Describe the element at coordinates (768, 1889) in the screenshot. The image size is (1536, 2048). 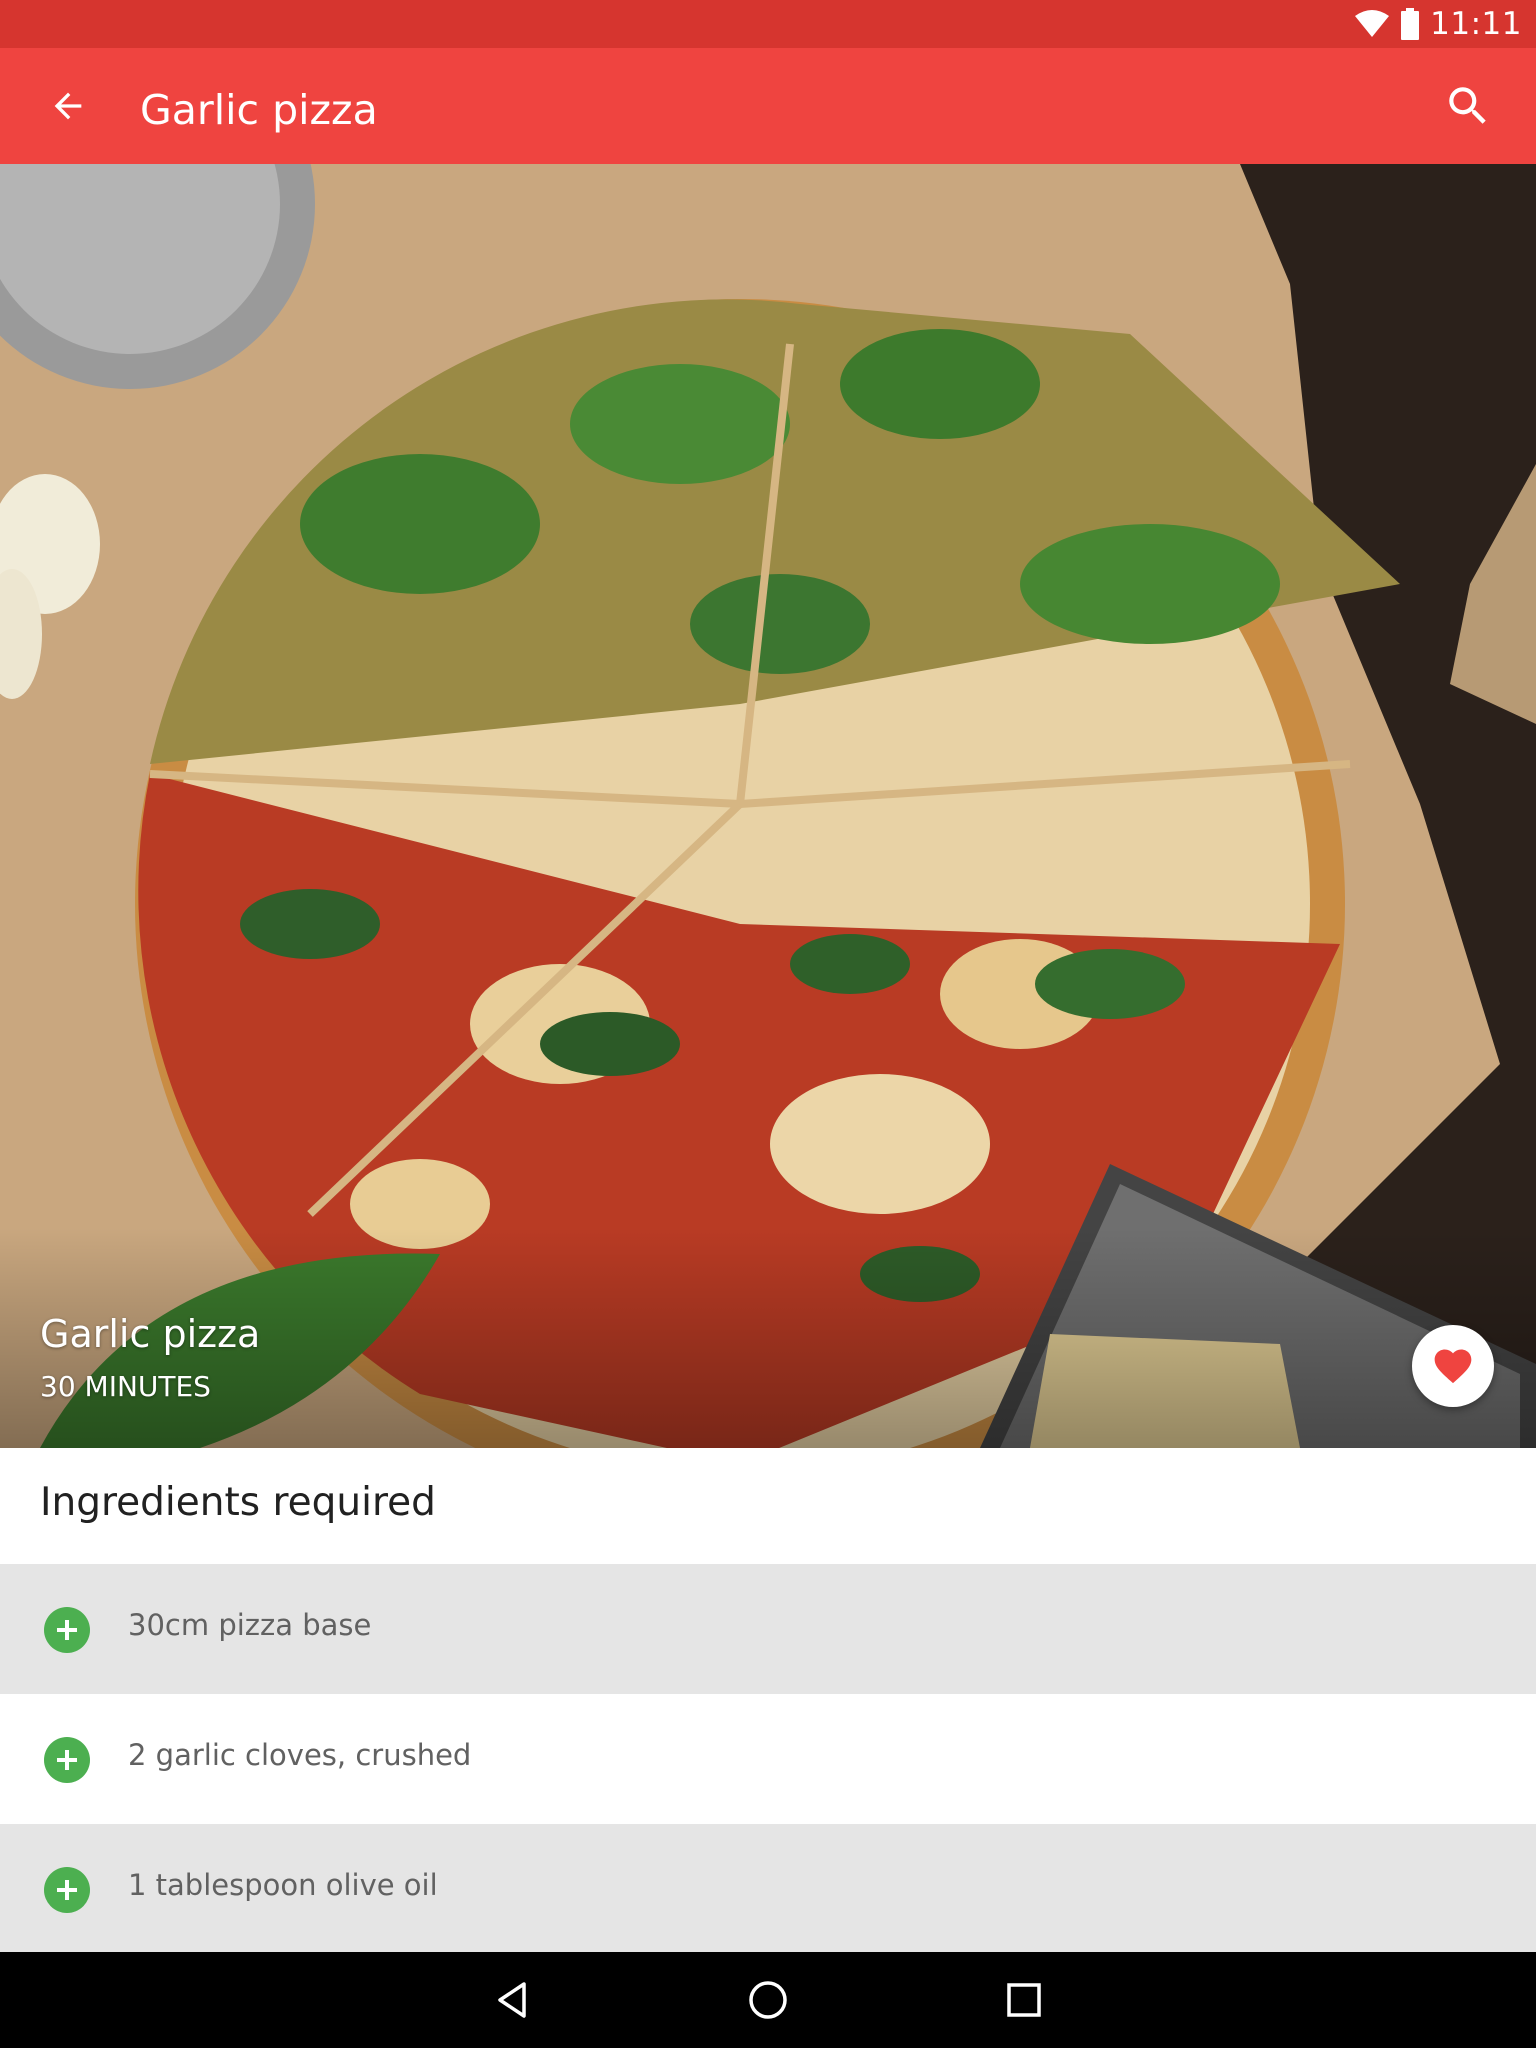
I see `ingredient-row: 1 tablespoon olive oil` at that location.